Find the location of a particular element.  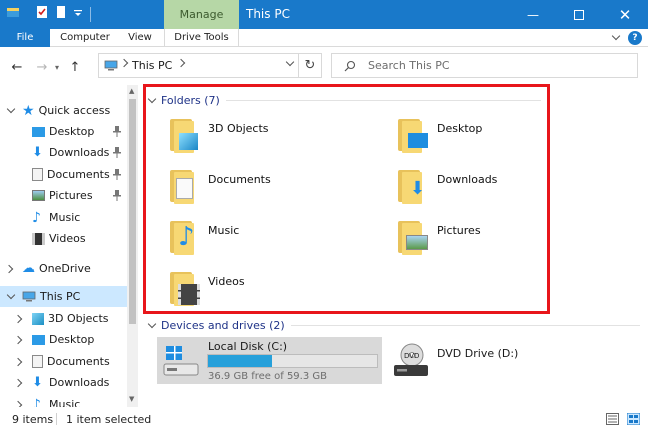

drive-c-label: Local Disk (C:) is located at coordinates (248, 346).